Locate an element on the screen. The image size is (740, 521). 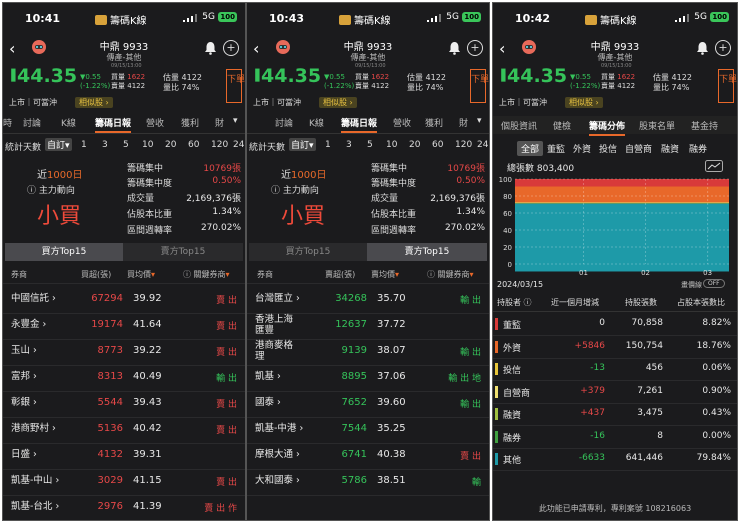
broker-name: 富邦 › is located at coordinates (24, 376).